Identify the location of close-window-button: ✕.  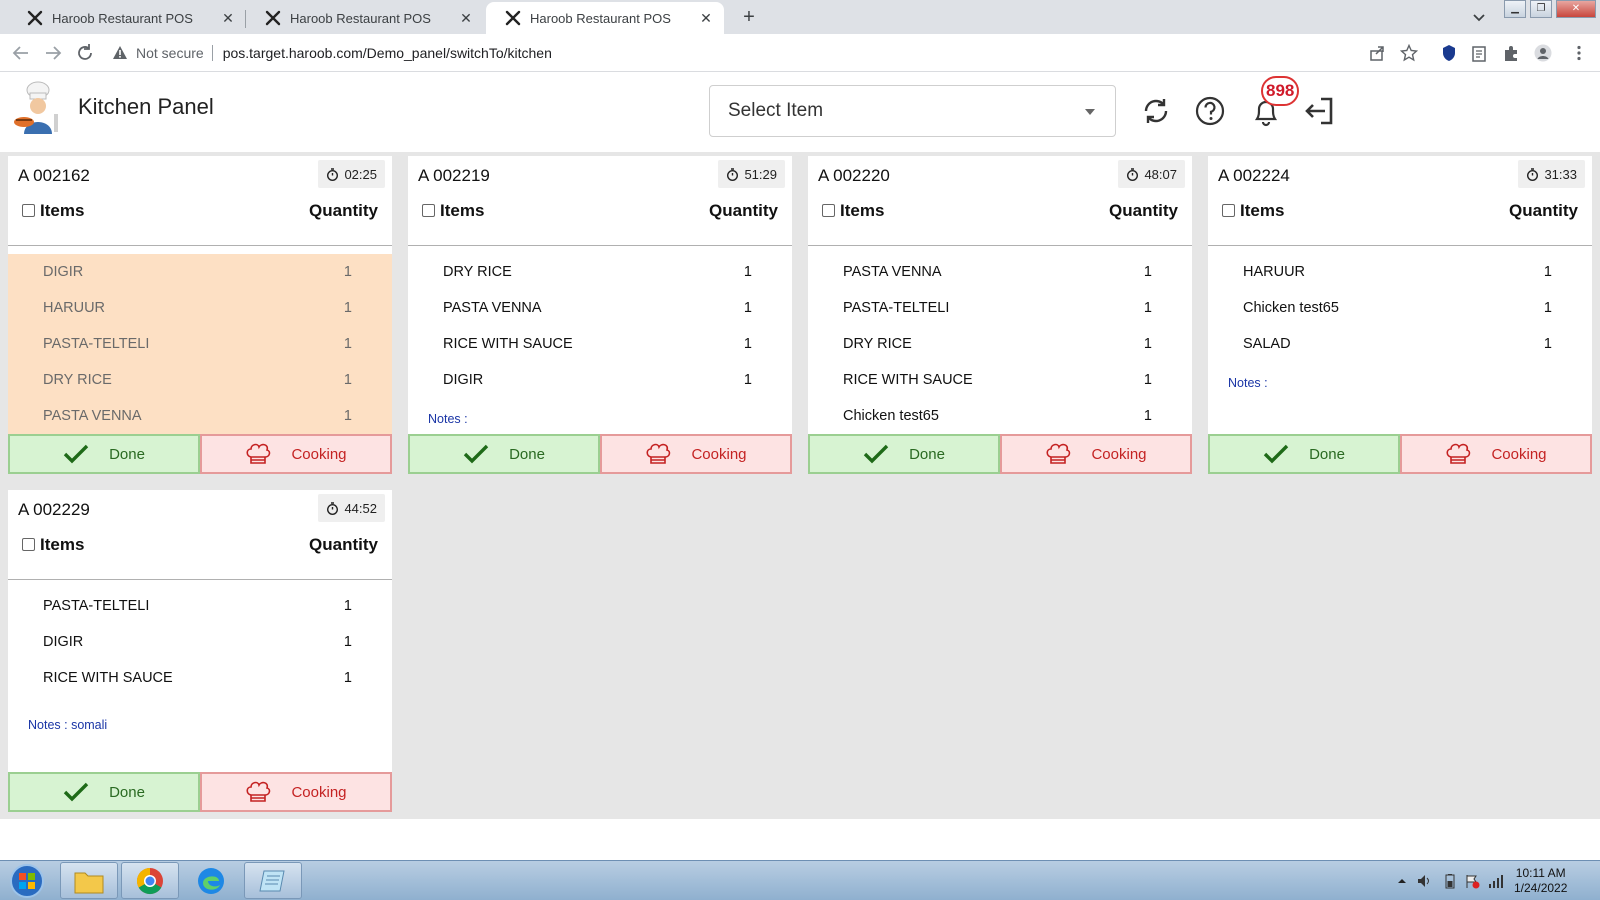
(1576, 9).